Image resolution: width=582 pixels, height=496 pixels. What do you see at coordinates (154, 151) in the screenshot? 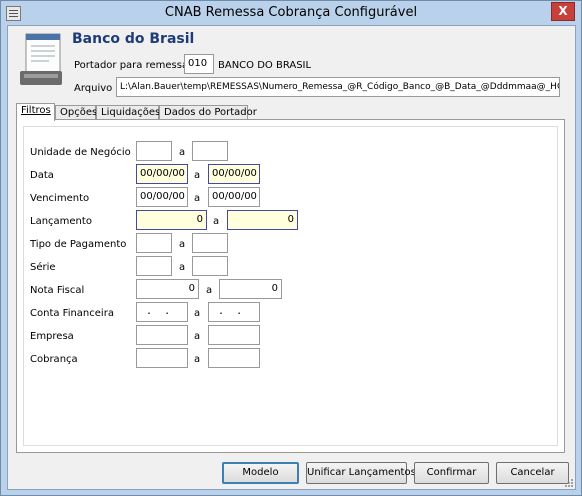
I see `unidade-from-field` at bounding box center [154, 151].